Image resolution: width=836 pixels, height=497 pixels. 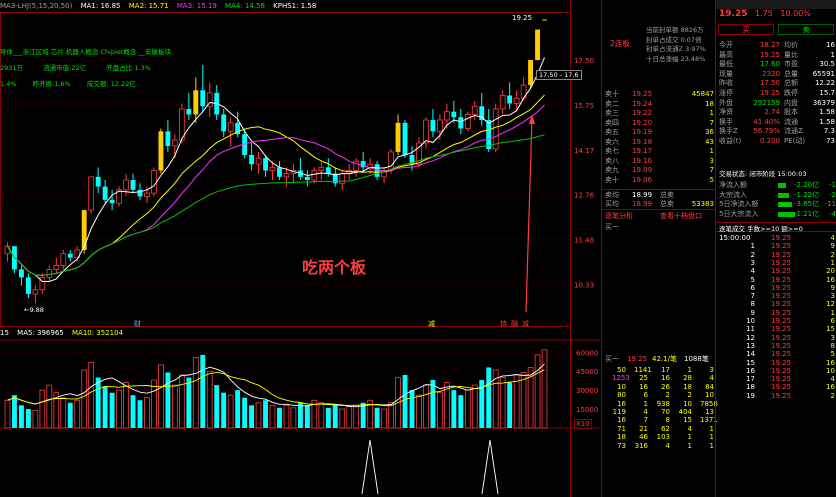 What do you see at coordinates (675, 30) in the screenshot?
I see `seal-line-1: 当前封单额 8826万` at bounding box center [675, 30].